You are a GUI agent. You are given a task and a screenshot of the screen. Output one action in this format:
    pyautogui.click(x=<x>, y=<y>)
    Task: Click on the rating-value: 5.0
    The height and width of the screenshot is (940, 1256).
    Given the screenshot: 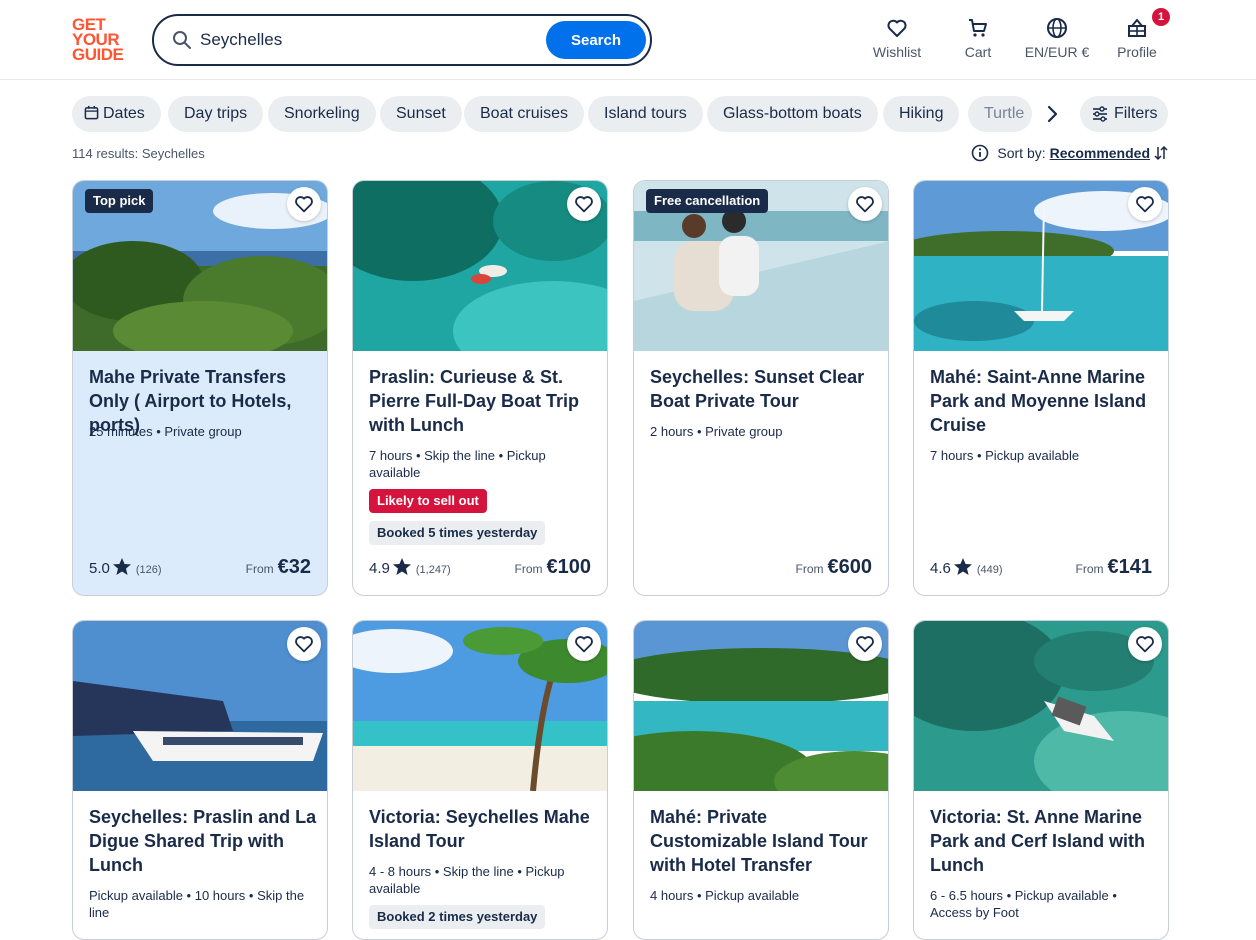 What is the action you would take?
    pyautogui.click(x=99, y=568)
    